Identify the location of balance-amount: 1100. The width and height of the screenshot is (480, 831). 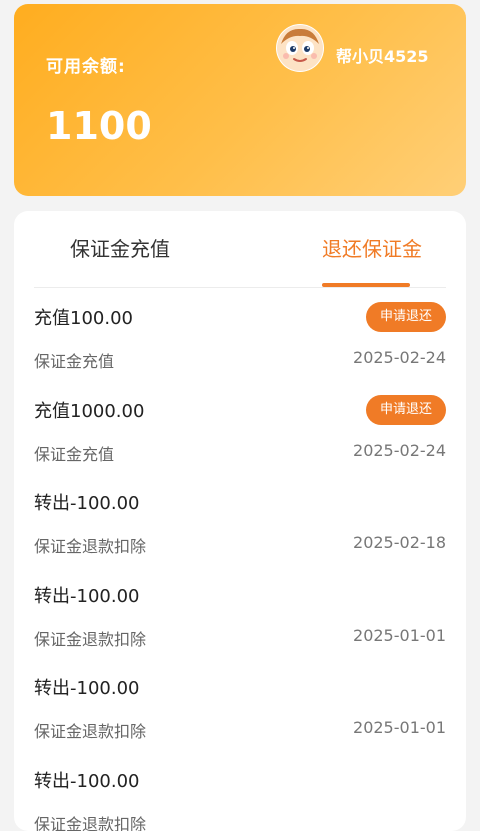
(99, 126).